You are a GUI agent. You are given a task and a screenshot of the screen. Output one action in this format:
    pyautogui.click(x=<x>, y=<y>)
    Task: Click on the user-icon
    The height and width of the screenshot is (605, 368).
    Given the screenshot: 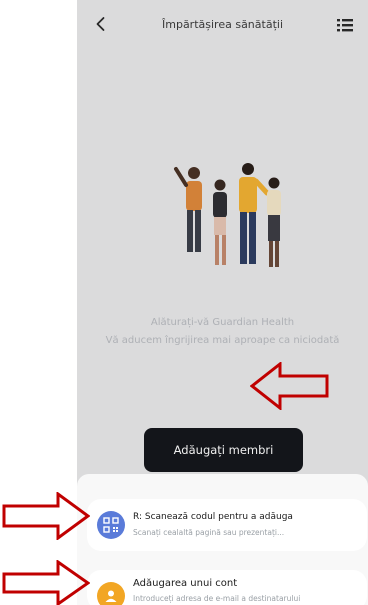 What is the action you would take?
    pyautogui.click(x=111, y=593)
    